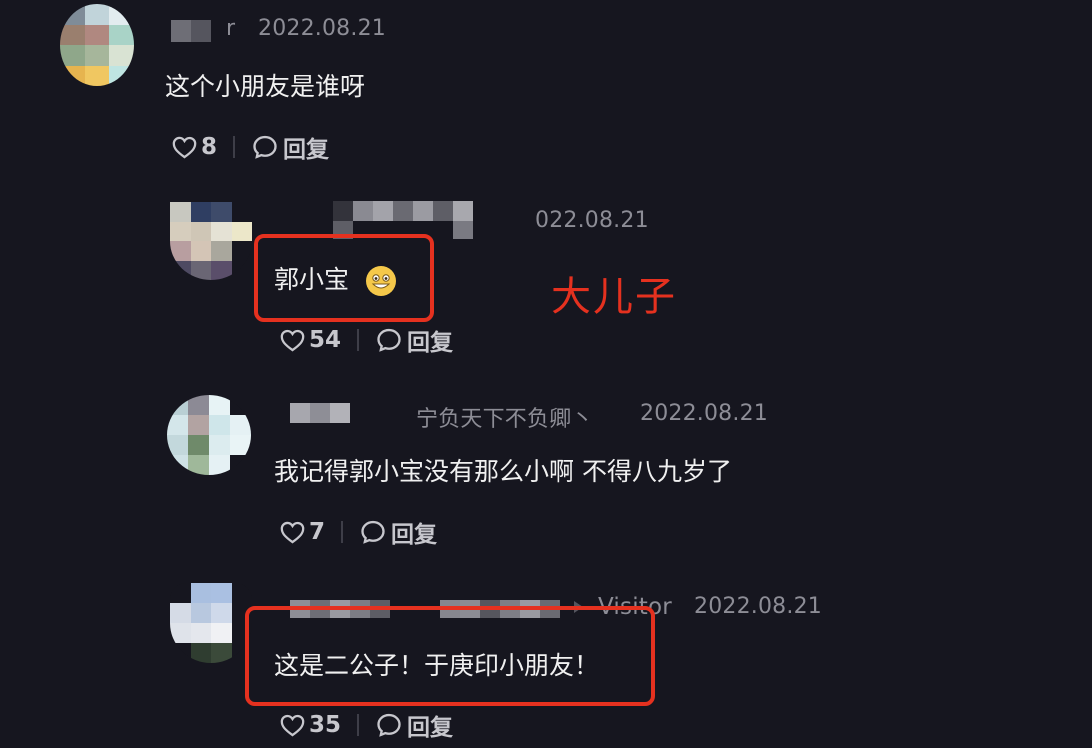 The image size is (1092, 748). Describe the element at coordinates (366, 340) in the screenshot. I see `comment-actions: 54 回复` at that location.